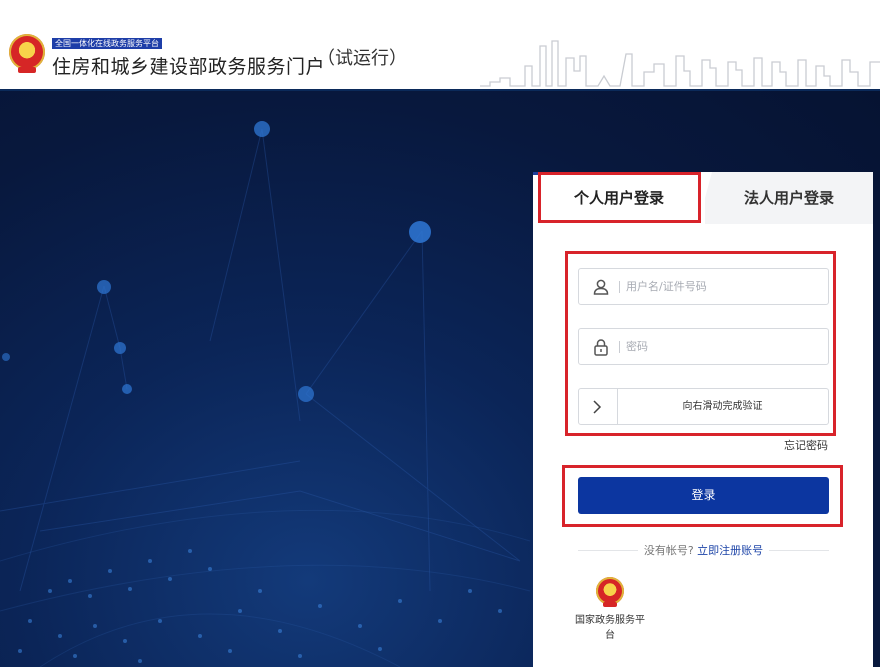  Describe the element at coordinates (27, 53) in the screenshot. I see `national-emblem-icon` at that location.